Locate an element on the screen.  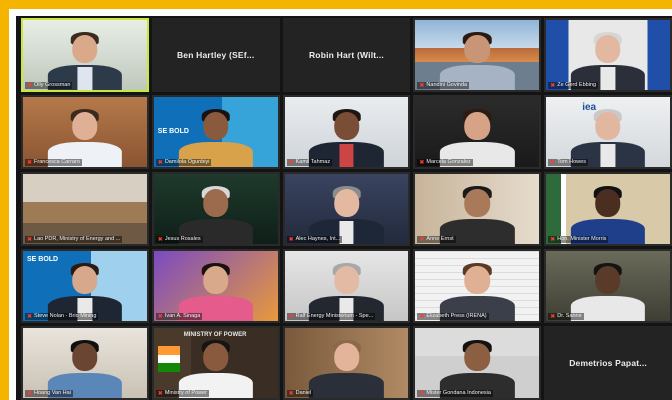
participant-name: Damilola Ogunbiyi is located at coordinates (187, 162).